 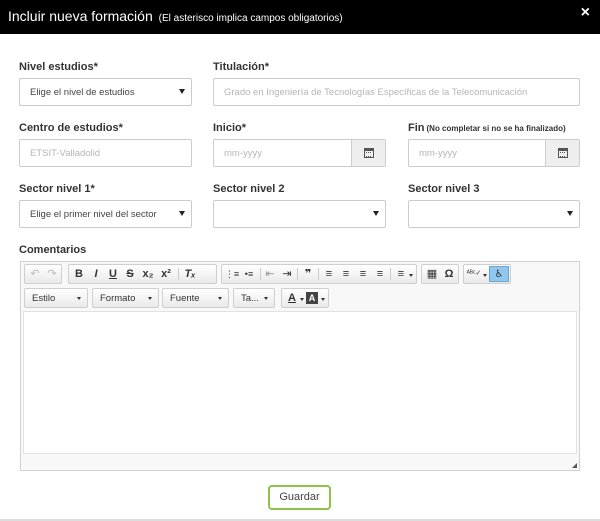 I want to click on nivel-estudios-value: Elige el nivel de estudios, so click(x=82, y=92).